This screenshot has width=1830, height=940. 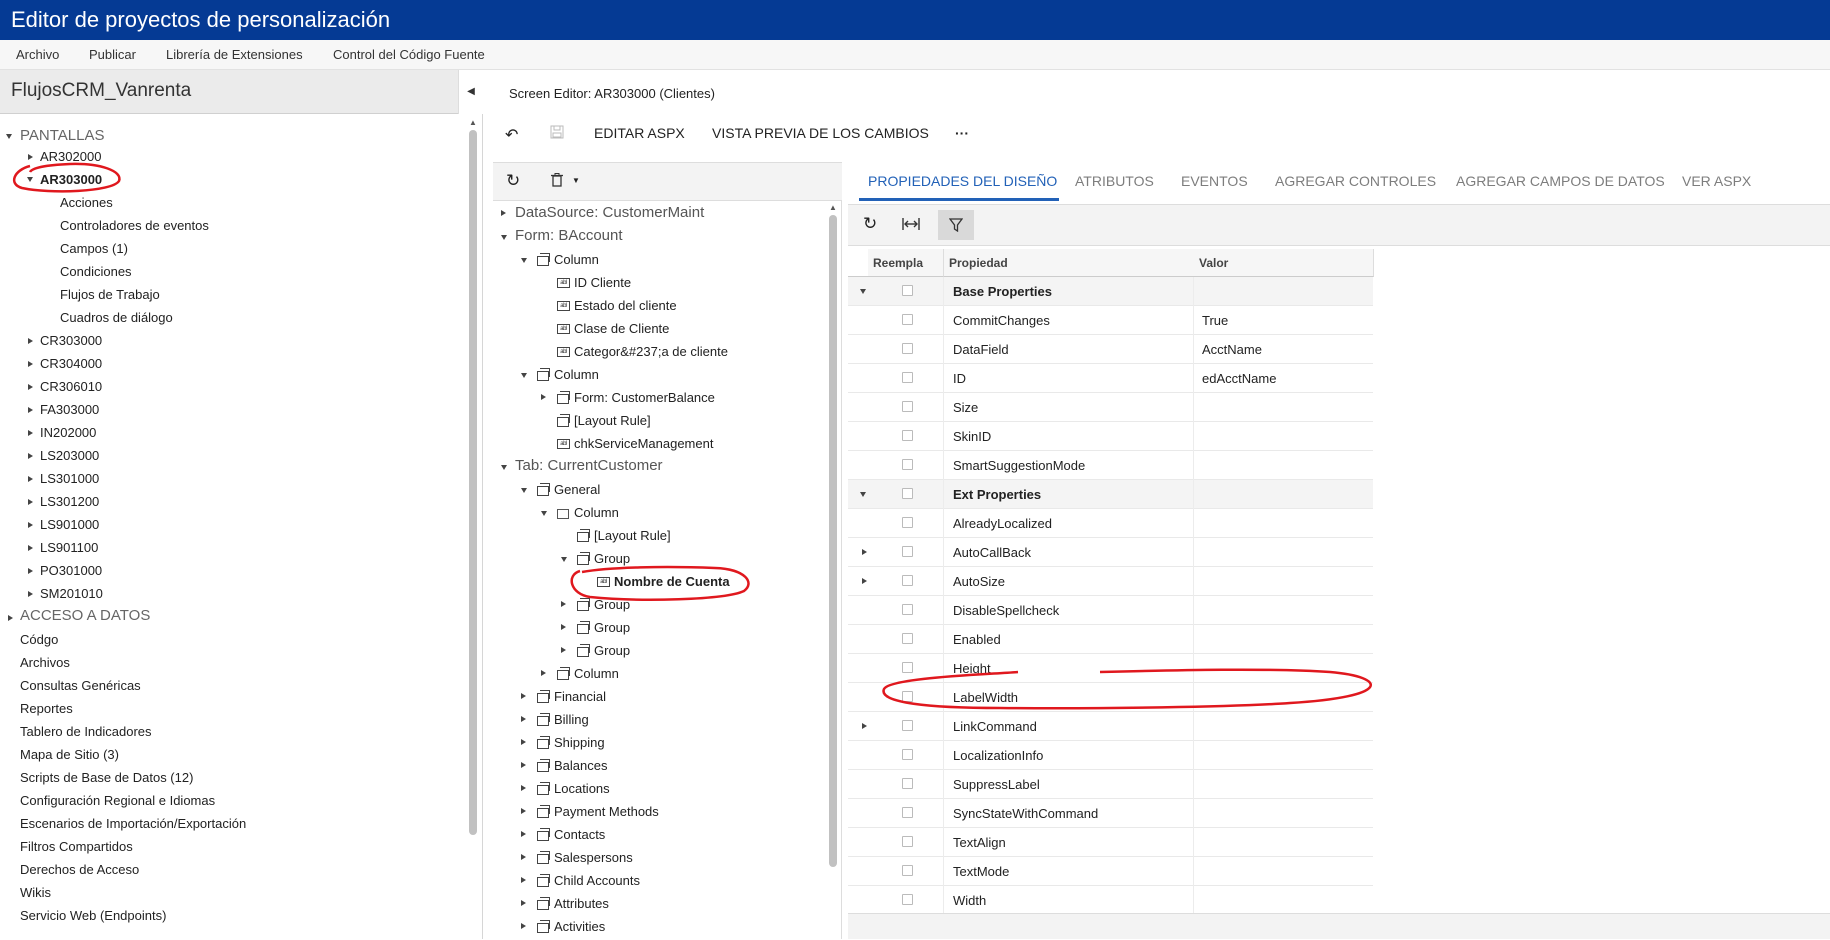 I want to click on tree-section-screens: PANTALLAS, so click(x=62, y=135).